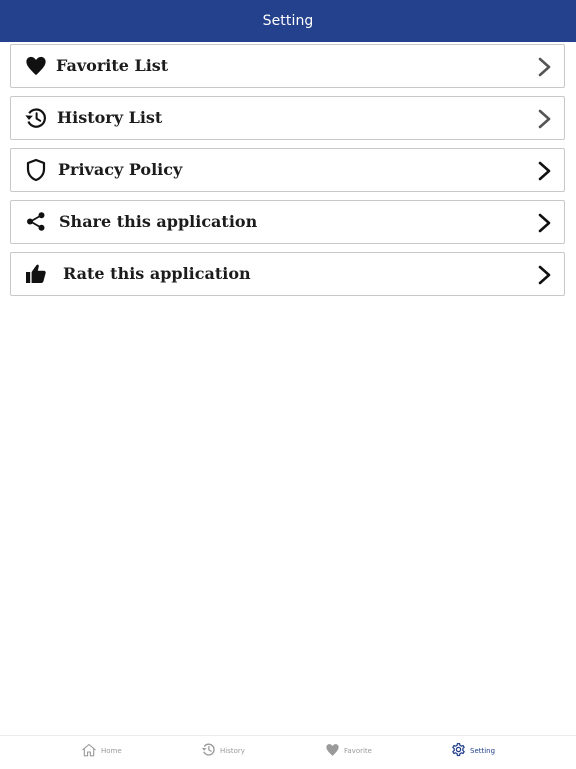 The image size is (576, 769). I want to click on tab-label: History, so click(232, 751).